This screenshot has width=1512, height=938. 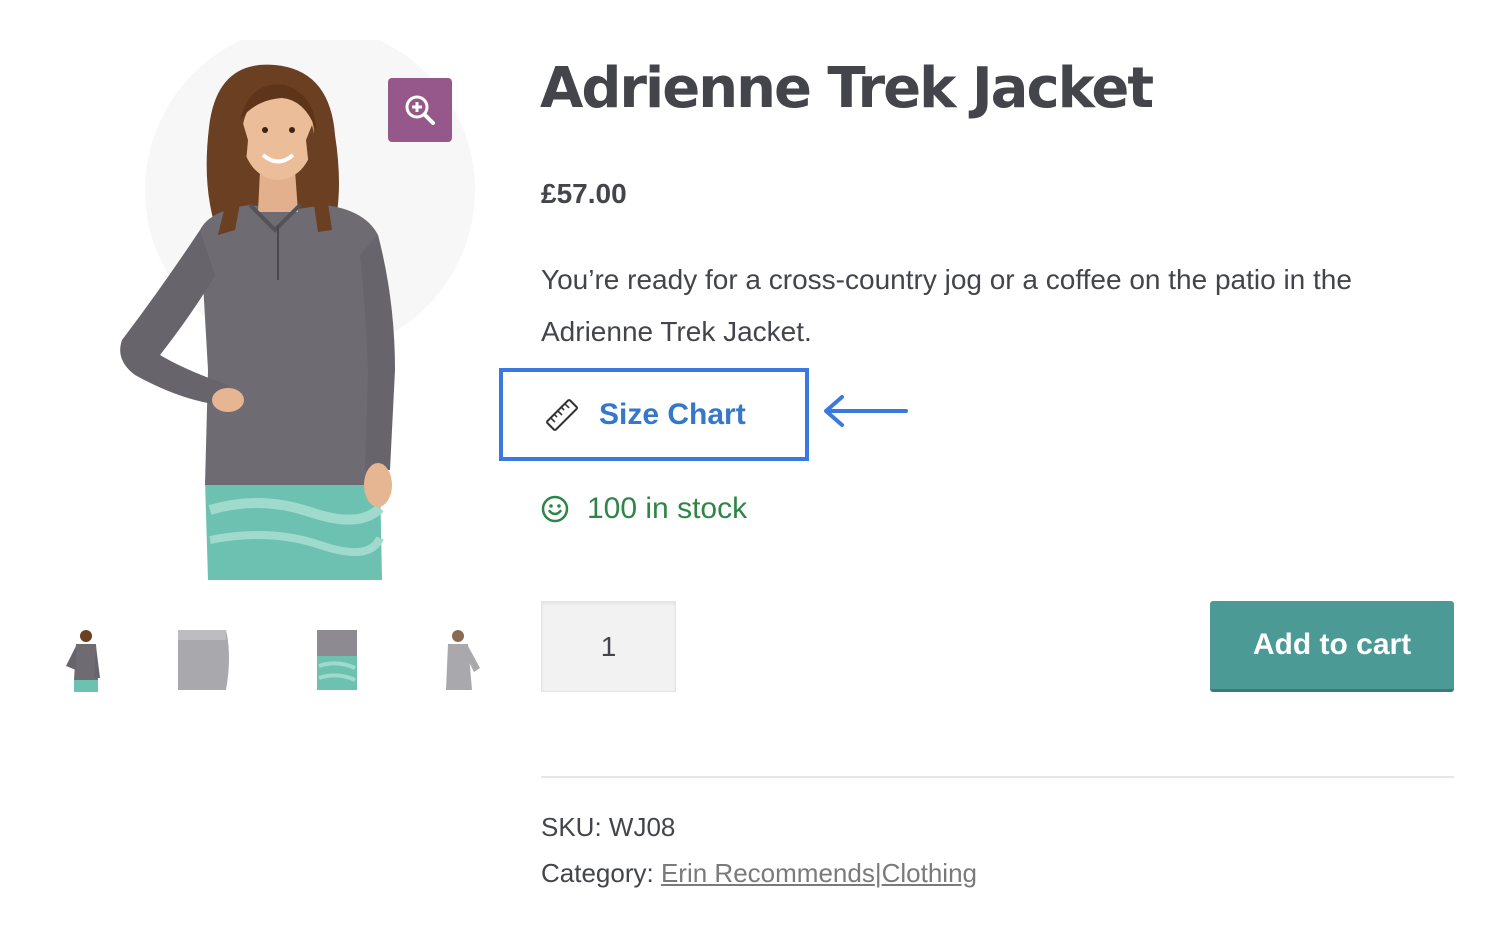 What do you see at coordinates (847, 88) in the screenshot?
I see `product-title: Adrienne Trek Jacket` at bounding box center [847, 88].